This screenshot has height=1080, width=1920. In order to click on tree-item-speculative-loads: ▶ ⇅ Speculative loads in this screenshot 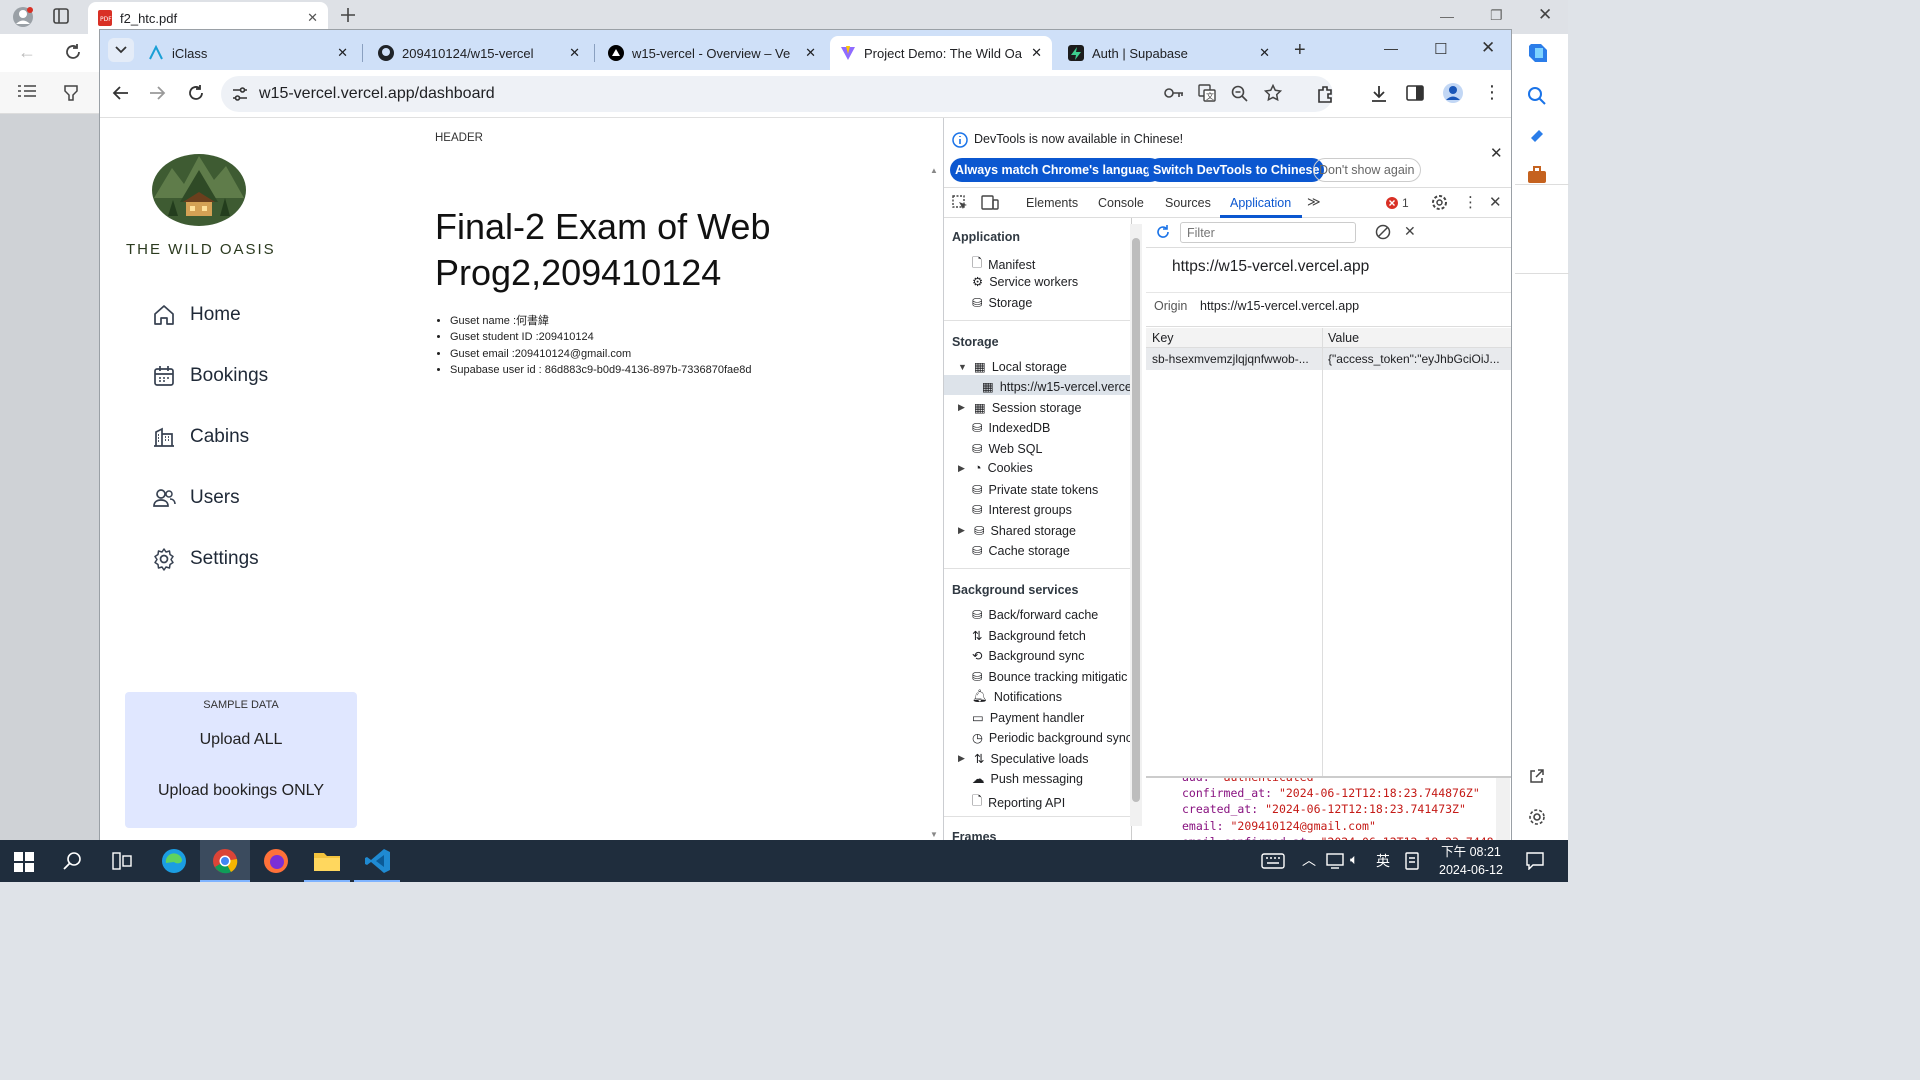, I will do `click(1023, 759)`.